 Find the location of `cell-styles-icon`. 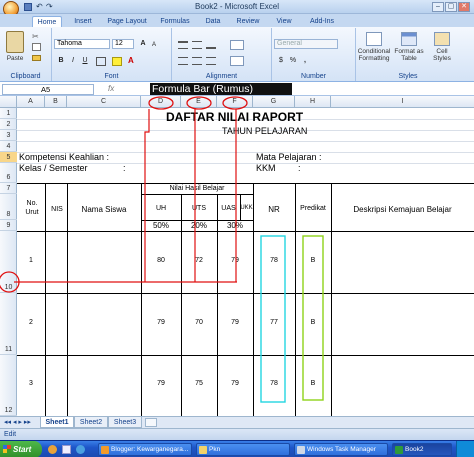

cell-styles-icon is located at coordinates (442, 39).